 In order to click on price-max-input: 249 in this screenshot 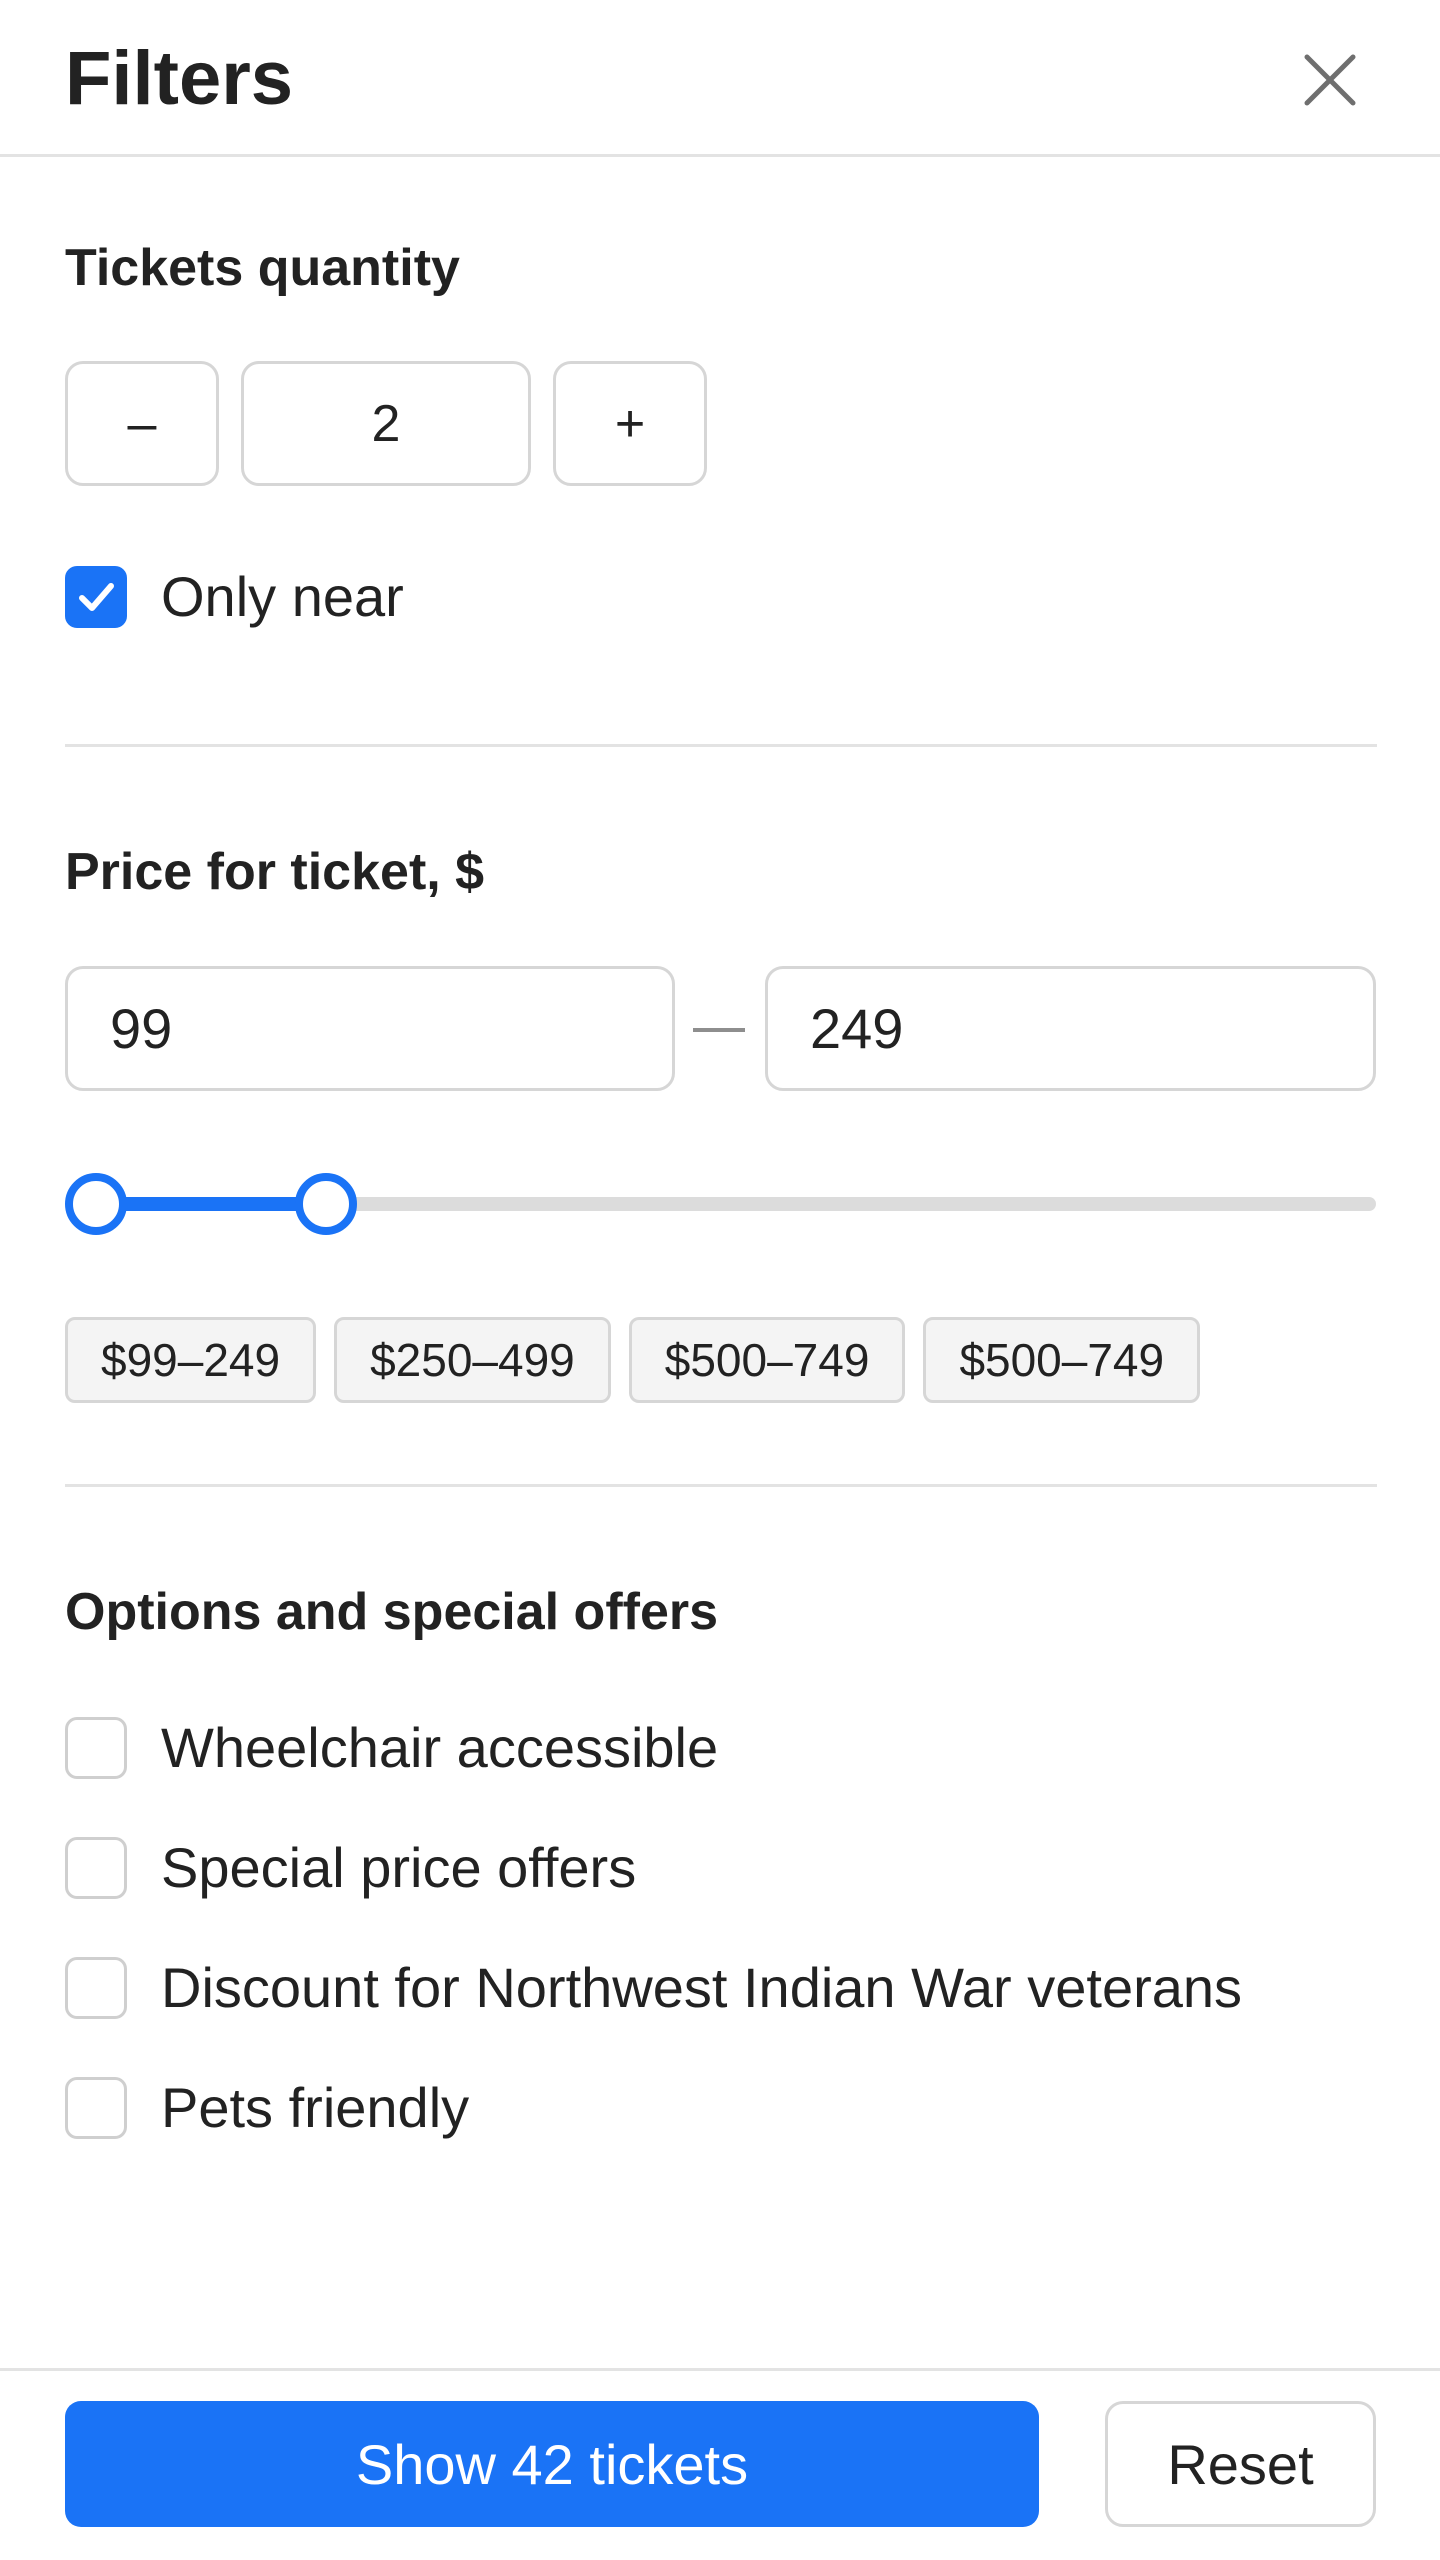, I will do `click(1070, 1028)`.